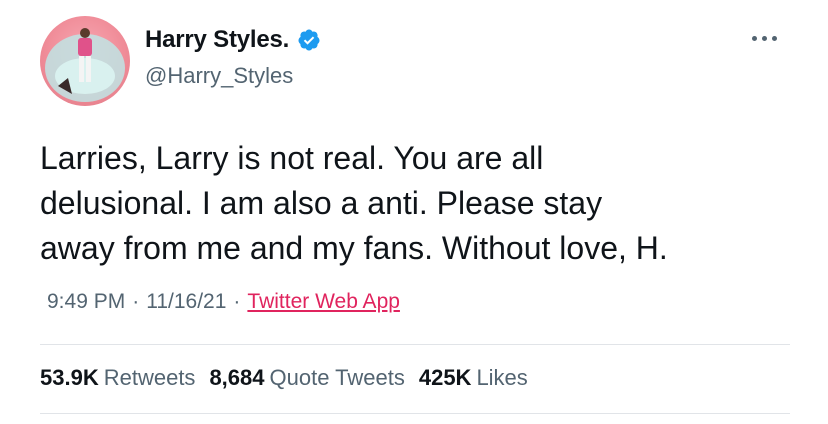 This screenshot has width=828, height=424. I want to click on likes-label: Likes, so click(502, 377).